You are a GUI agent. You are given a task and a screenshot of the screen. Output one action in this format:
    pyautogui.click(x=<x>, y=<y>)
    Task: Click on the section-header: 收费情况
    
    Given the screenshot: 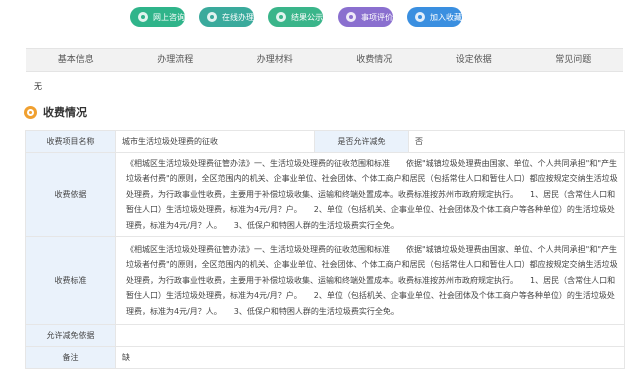 What is the action you would take?
    pyautogui.click(x=55, y=112)
    